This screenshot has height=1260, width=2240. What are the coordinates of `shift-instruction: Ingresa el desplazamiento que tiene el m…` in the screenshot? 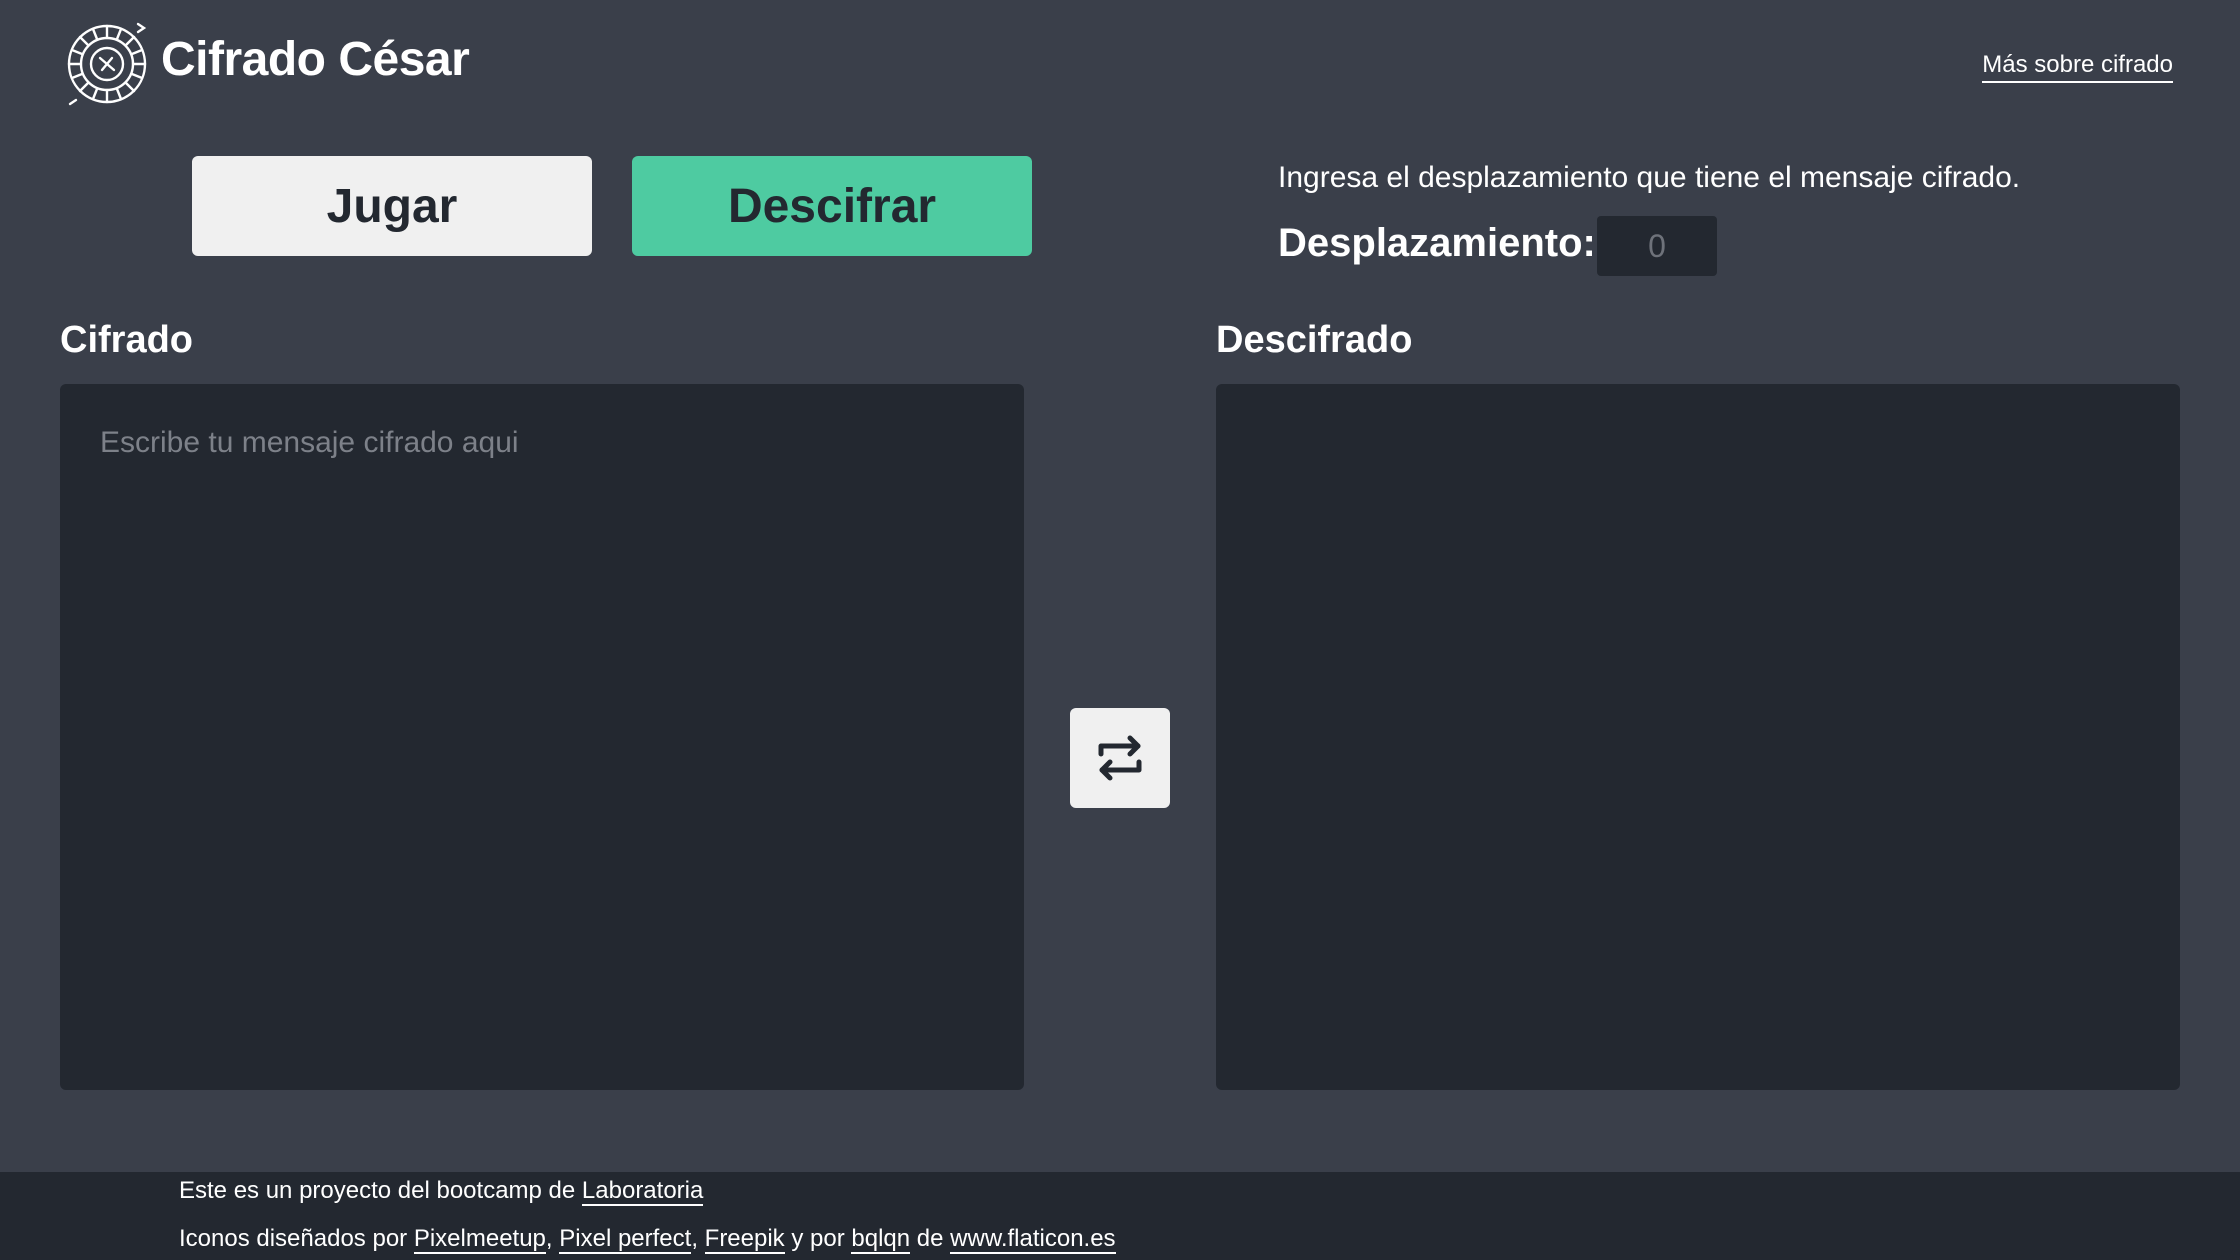 It's located at (1649, 177).